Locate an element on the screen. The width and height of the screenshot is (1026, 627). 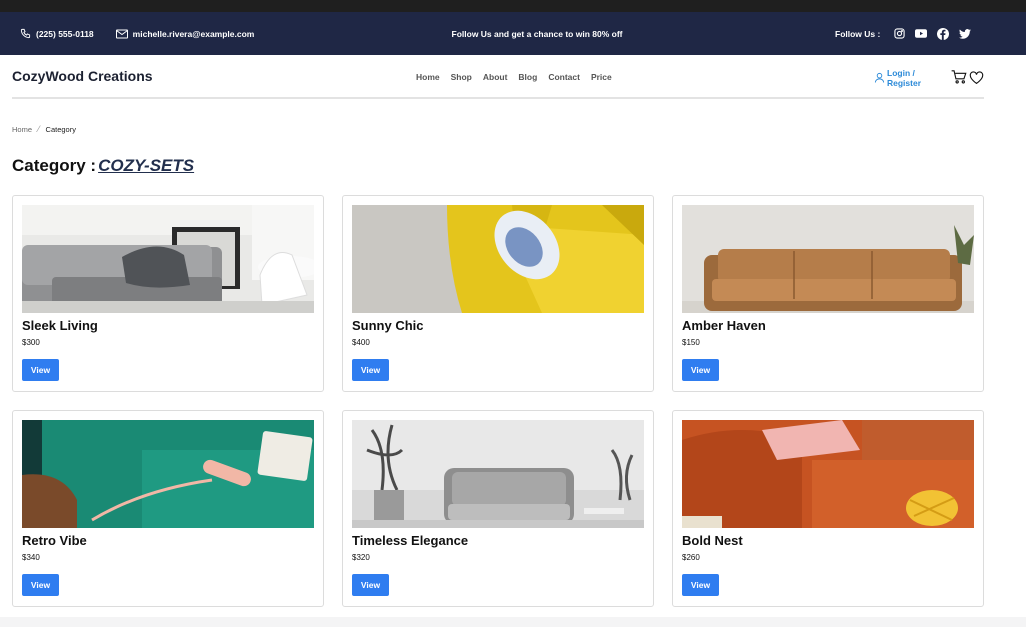
product-card: Sleek Living $300 View is located at coordinates (168, 293).